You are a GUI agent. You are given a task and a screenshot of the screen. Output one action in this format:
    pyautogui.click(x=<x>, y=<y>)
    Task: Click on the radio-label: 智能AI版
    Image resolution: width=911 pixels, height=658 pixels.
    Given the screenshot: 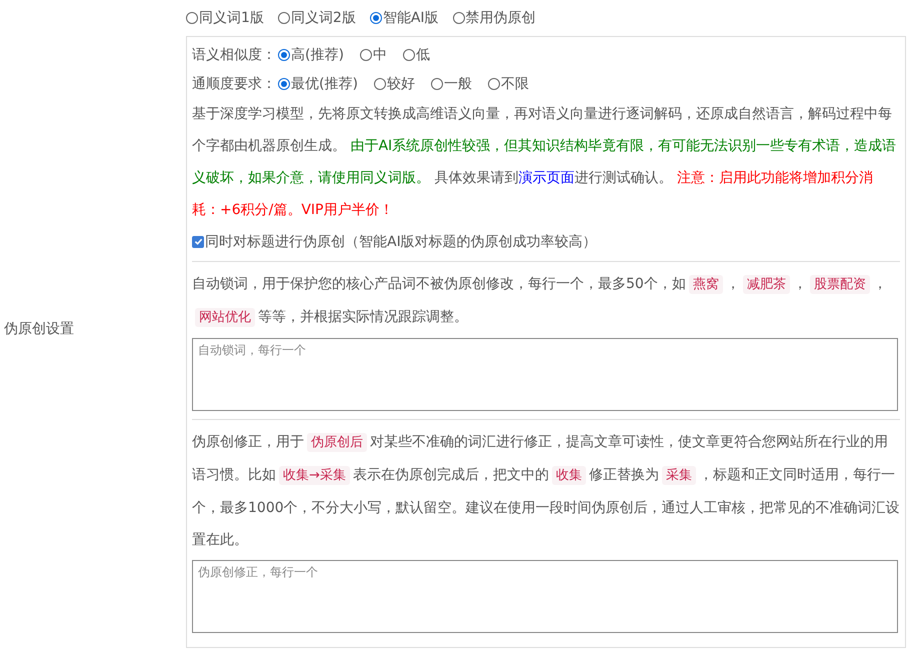 What is the action you would take?
    pyautogui.click(x=410, y=18)
    